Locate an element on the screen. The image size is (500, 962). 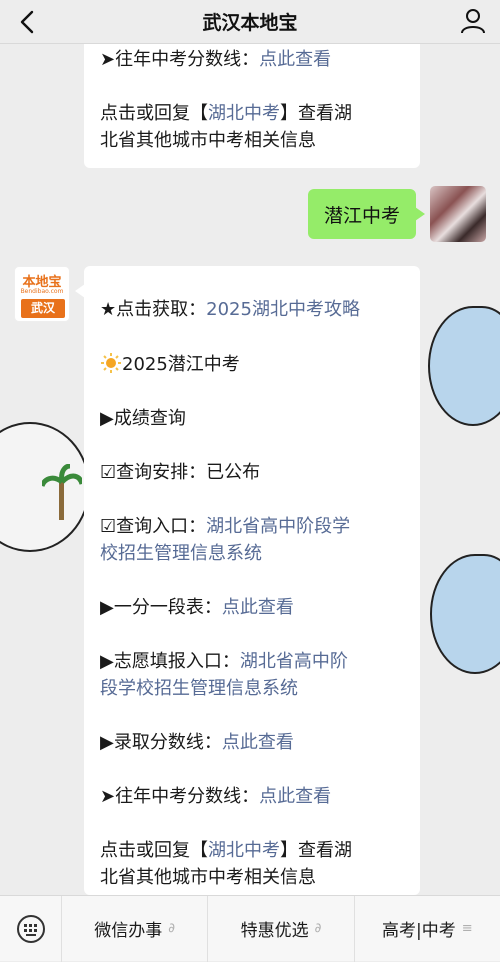
guide-link: 2025湖北中考攻略 is located at coordinates (283, 309).